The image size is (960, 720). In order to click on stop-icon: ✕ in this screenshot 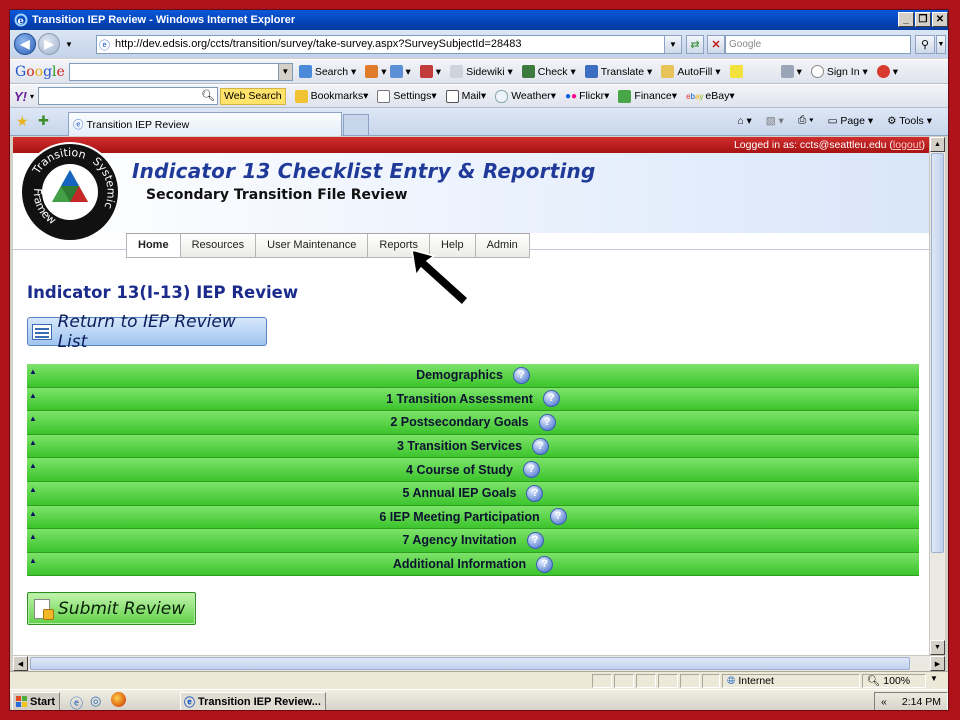, I will do `click(716, 44)`.